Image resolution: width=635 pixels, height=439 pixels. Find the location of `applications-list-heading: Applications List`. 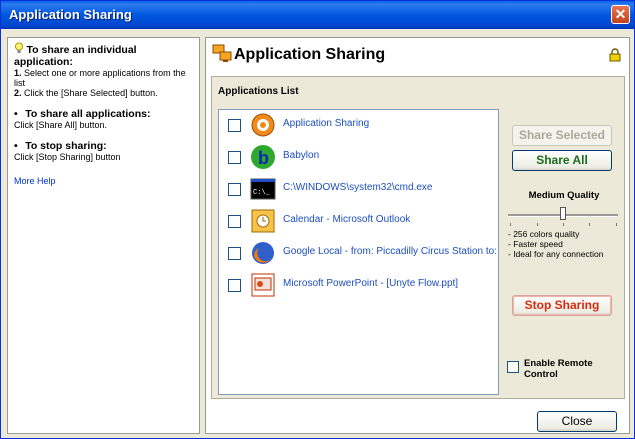

applications-list-heading: Applications List is located at coordinates (258, 91).